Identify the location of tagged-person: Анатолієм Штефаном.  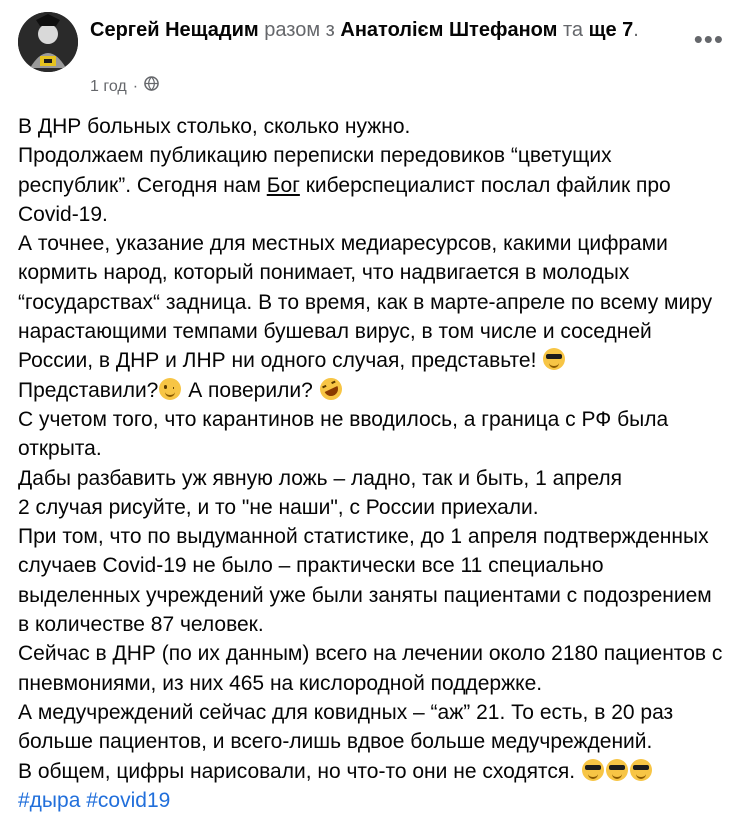
(448, 30).